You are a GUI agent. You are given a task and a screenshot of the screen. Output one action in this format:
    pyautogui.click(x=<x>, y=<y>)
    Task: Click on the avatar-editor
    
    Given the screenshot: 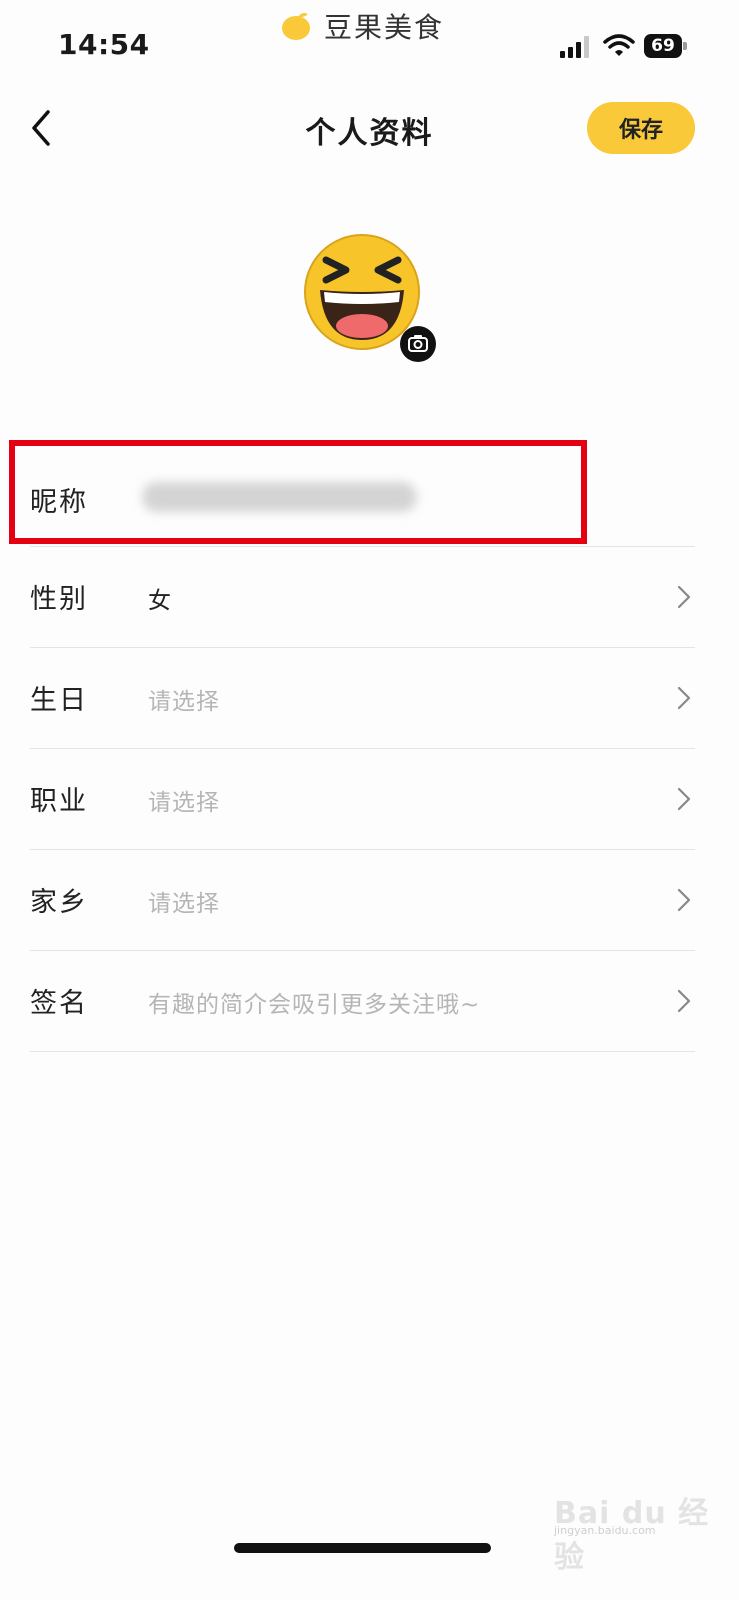 What is the action you would take?
    pyautogui.click(x=371, y=298)
    